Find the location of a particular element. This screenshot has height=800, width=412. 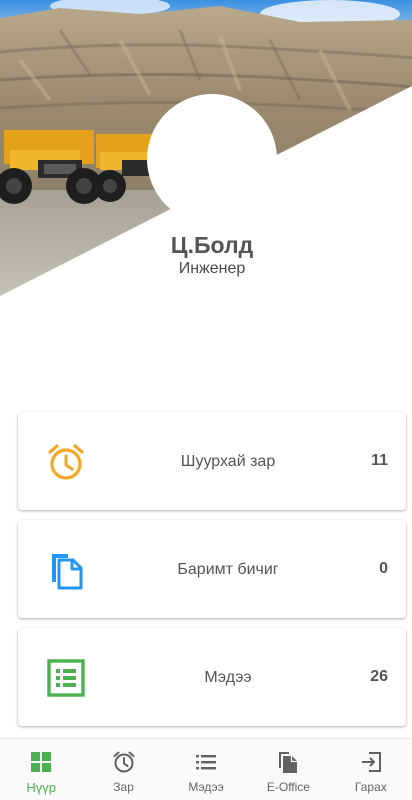

nav-news: Мэдээ is located at coordinates (206, 769).